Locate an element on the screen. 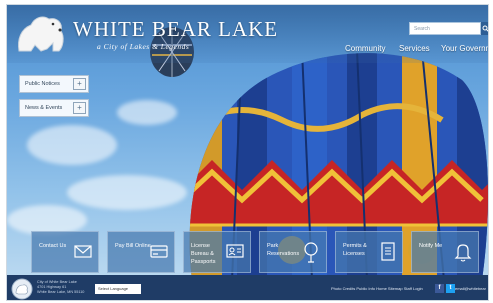  site-title: WHITE BEAR LAKE is located at coordinates (175, 29).